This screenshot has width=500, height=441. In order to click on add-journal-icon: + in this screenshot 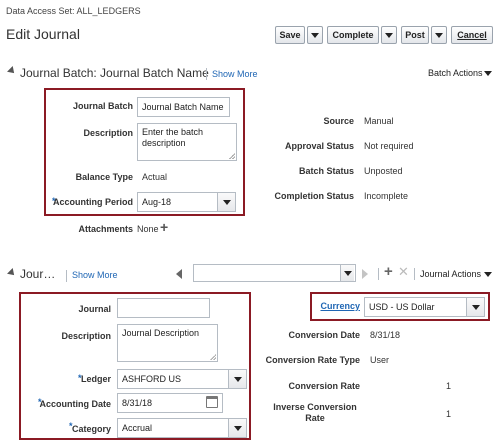, I will do `click(388, 271)`.